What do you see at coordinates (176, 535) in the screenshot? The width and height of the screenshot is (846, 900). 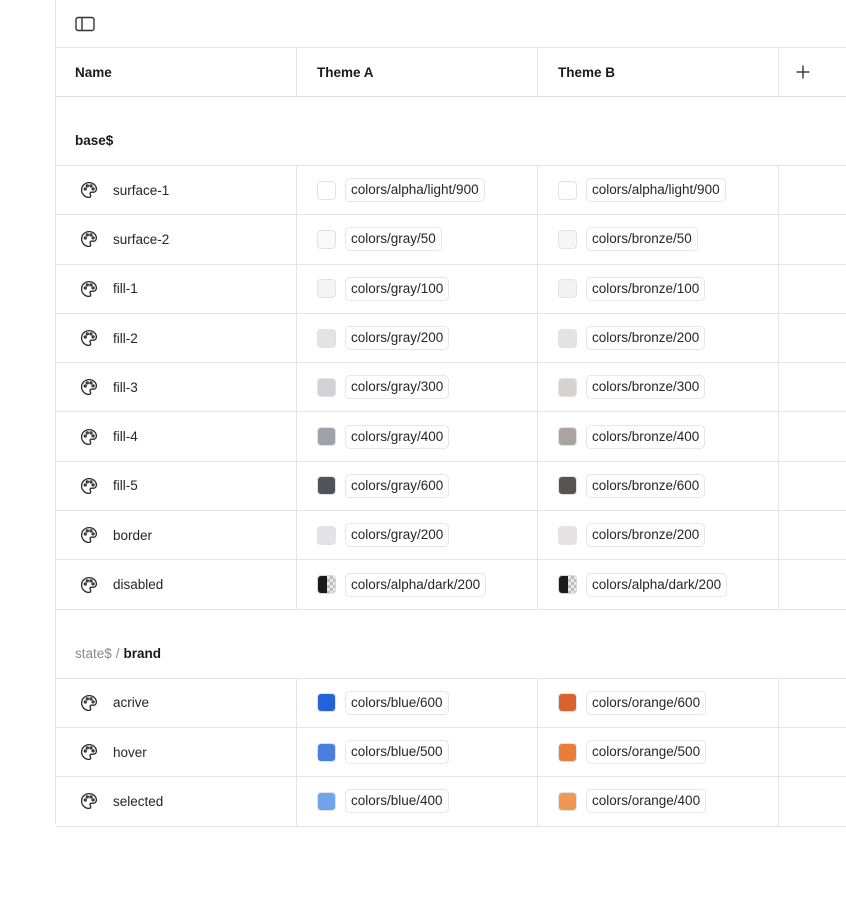 I see `token-name-cell: border` at bounding box center [176, 535].